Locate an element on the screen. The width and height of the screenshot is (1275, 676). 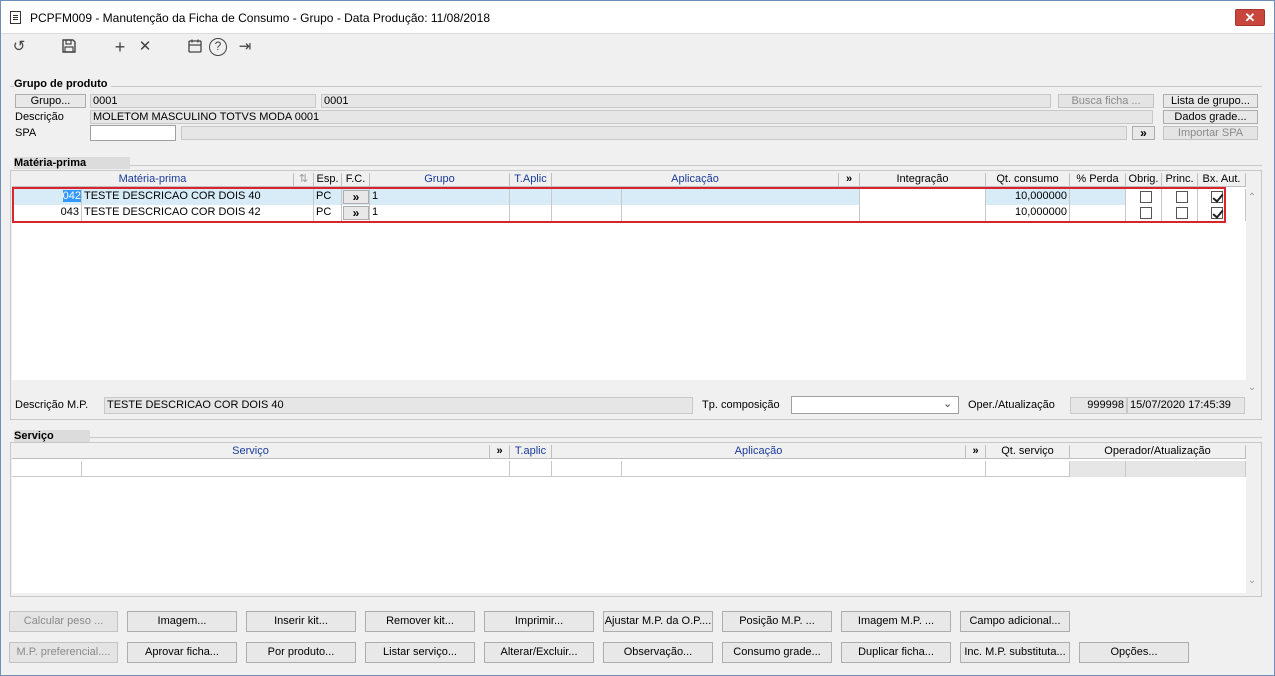
servico-more-button: » is located at coordinates (500, 452).